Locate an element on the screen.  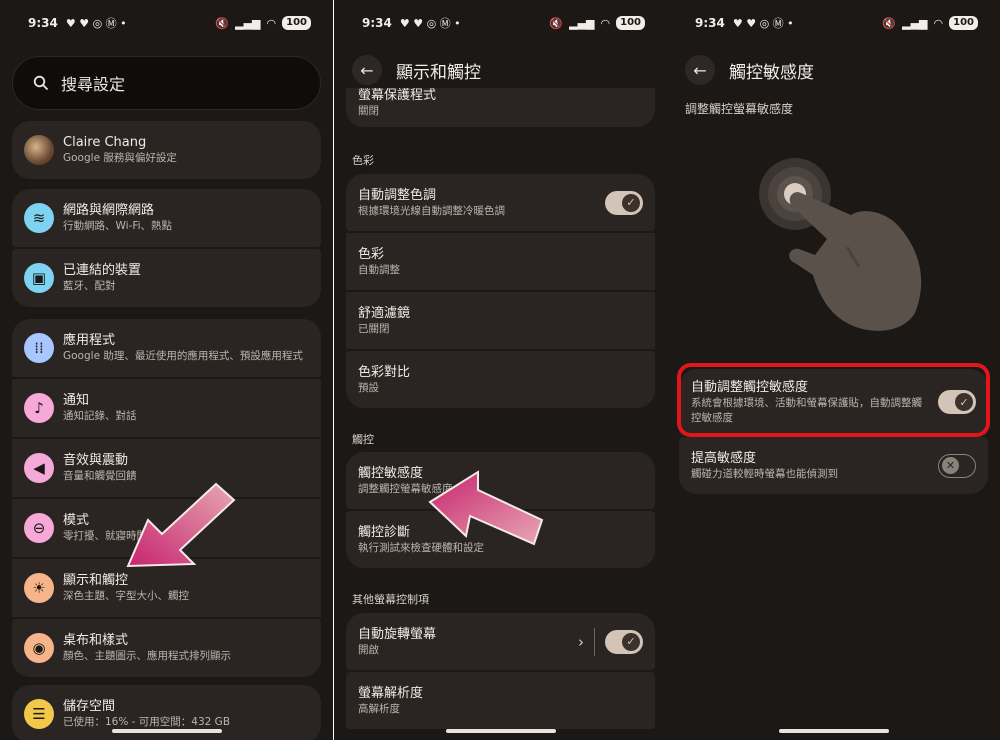
section-label-other: 其他螢幕控制項 is located at coordinates (390, 599).